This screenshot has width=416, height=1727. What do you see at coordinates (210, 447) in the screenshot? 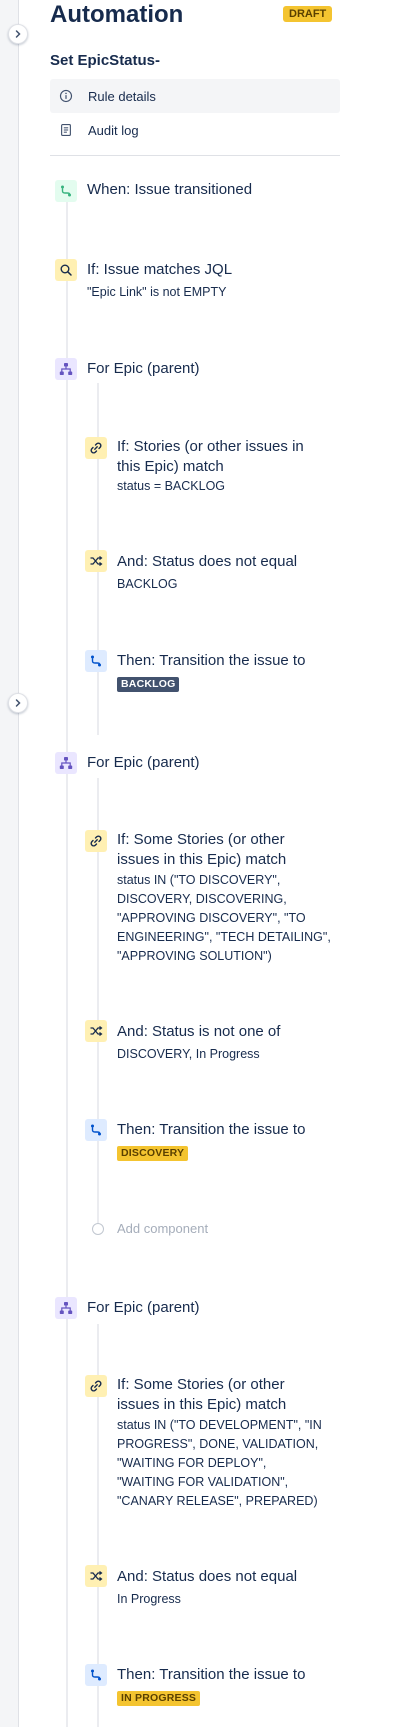
I see `related-condition-title: If: Stories (or other issues in` at bounding box center [210, 447].